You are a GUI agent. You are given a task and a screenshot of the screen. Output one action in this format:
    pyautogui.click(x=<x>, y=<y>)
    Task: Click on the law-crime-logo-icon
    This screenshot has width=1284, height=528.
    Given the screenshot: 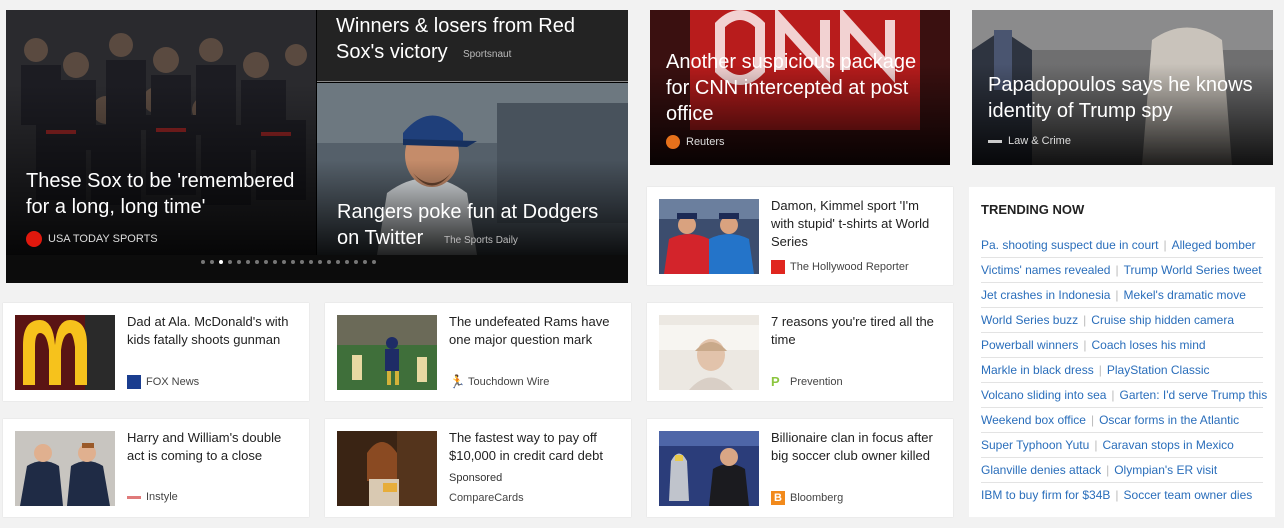 What is the action you would take?
    pyautogui.click(x=995, y=141)
    